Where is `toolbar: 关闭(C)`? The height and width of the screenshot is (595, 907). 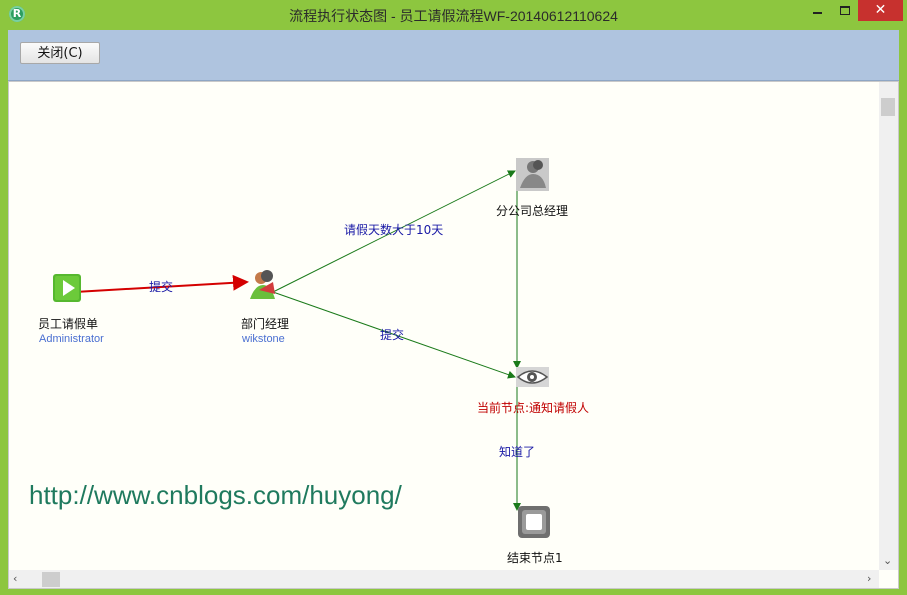
toolbar: 关闭(C) is located at coordinates (453, 55).